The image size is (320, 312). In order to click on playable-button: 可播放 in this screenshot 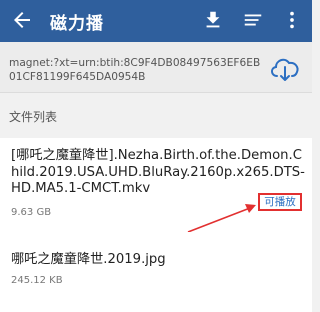, I will do `click(280, 202)`.